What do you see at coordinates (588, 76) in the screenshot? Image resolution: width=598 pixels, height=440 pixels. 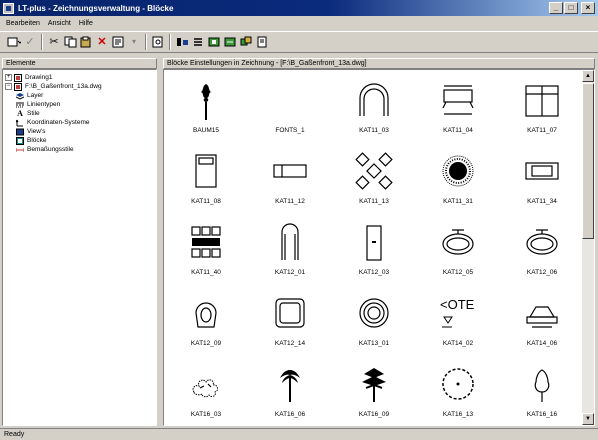 I see `scroll-up-button: ▲` at bounding box center [588, 76].